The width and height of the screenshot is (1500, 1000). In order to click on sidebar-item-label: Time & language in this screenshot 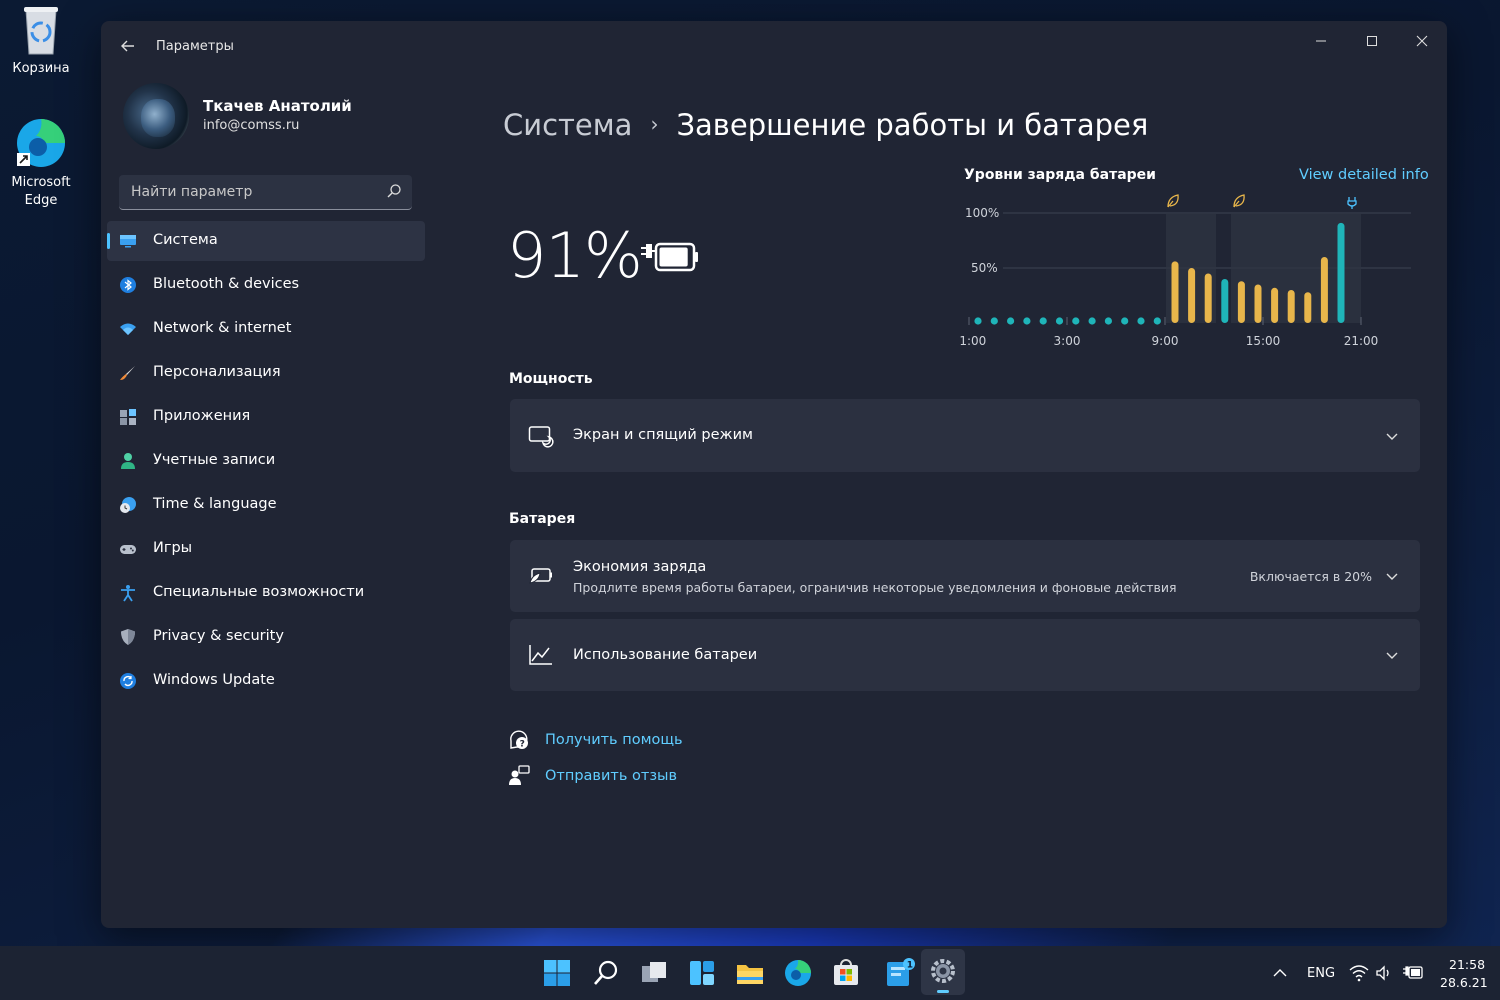, I will do `click(215, 504)`.